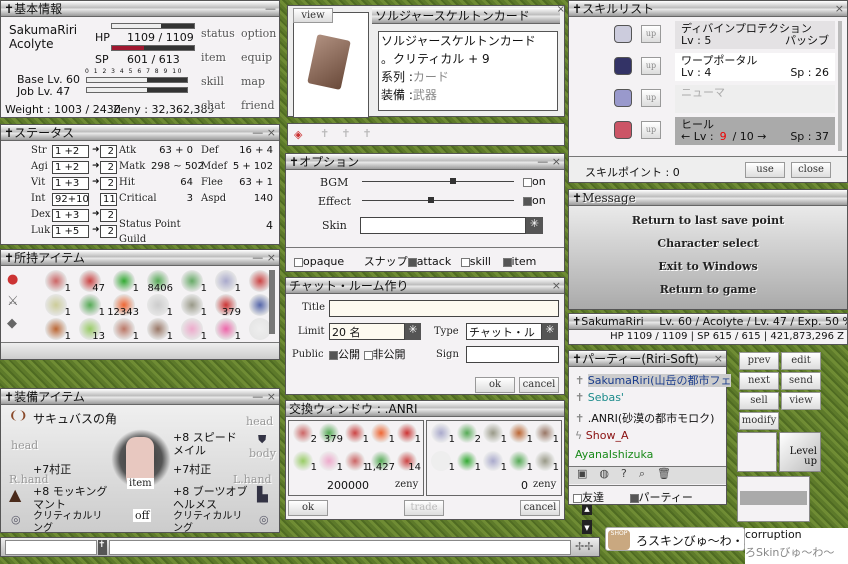  What do you see at coordinates (708, 9) in the screenshot?
I see `skill-list-titlebar: ✝スキルリスト ×` at bounding box center [708, 9].